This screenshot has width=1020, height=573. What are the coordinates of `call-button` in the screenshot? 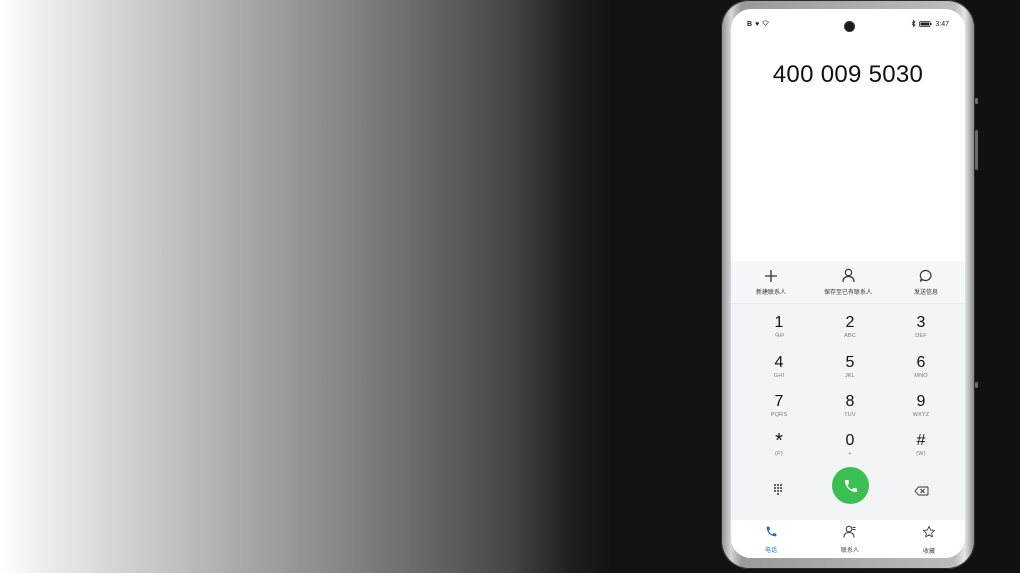 It's located at (850, 485).